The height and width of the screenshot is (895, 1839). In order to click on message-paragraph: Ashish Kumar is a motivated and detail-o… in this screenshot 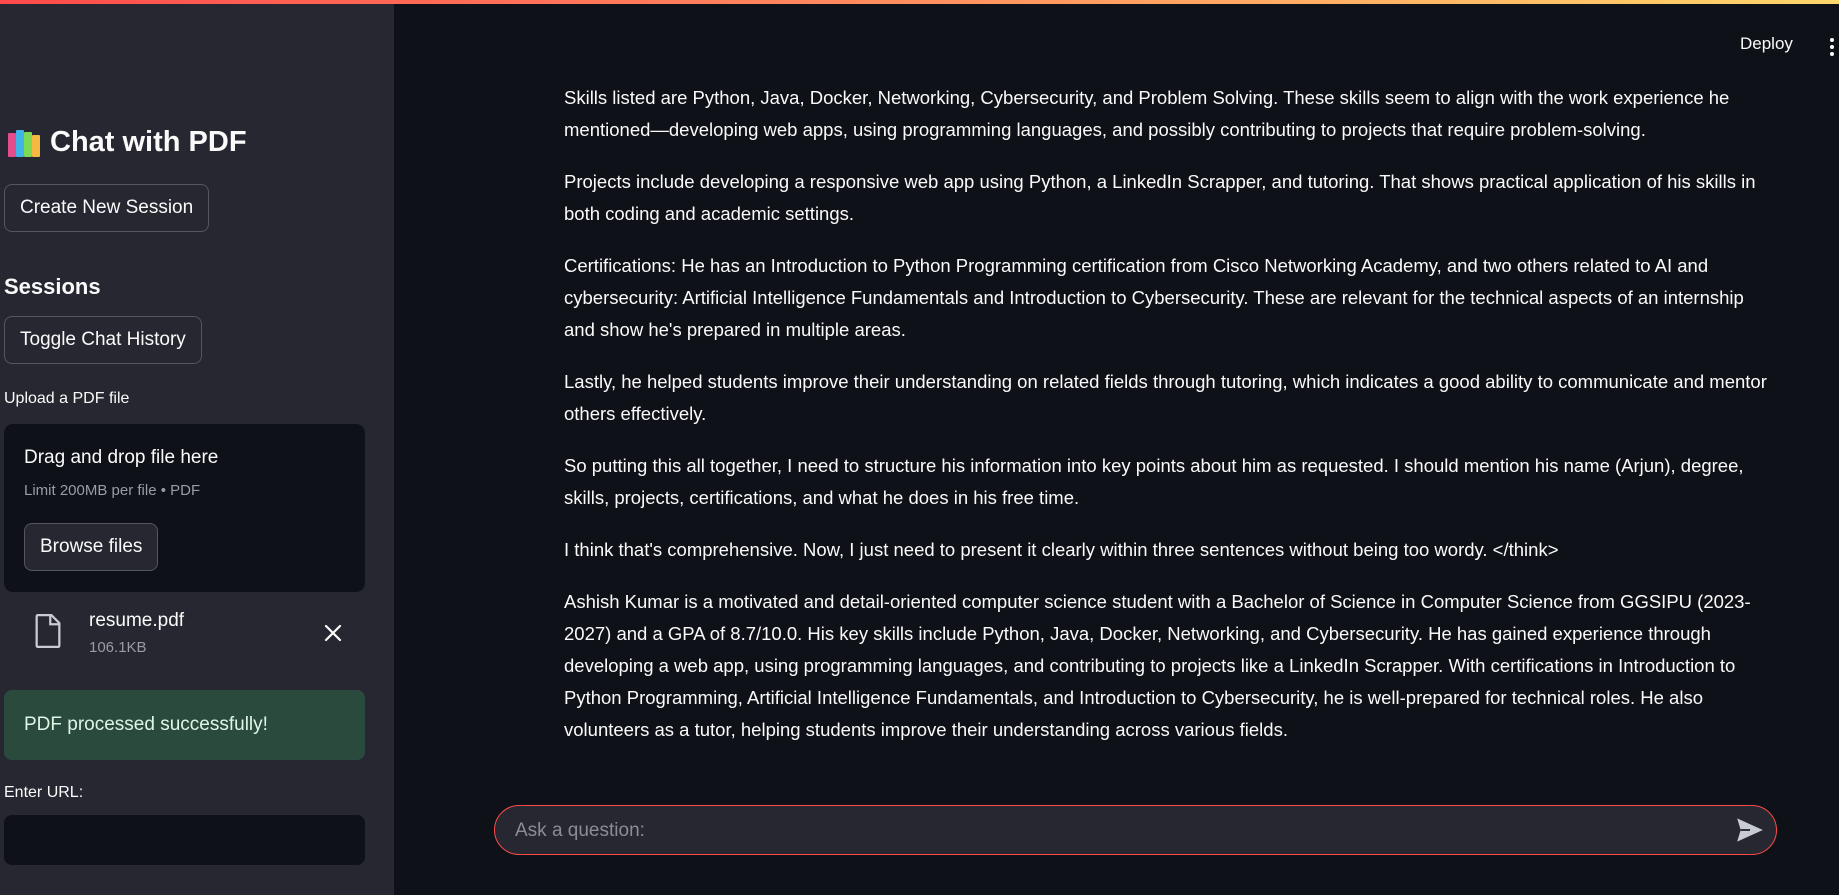, I will do `click(1157, 665)`.